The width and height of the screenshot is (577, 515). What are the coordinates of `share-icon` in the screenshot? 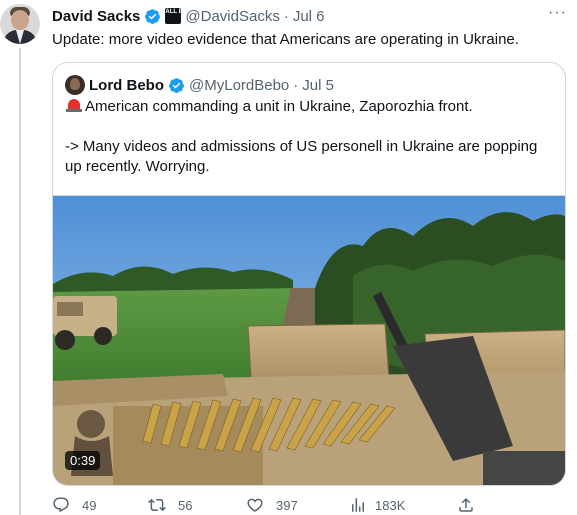 It's located at (466, 504).